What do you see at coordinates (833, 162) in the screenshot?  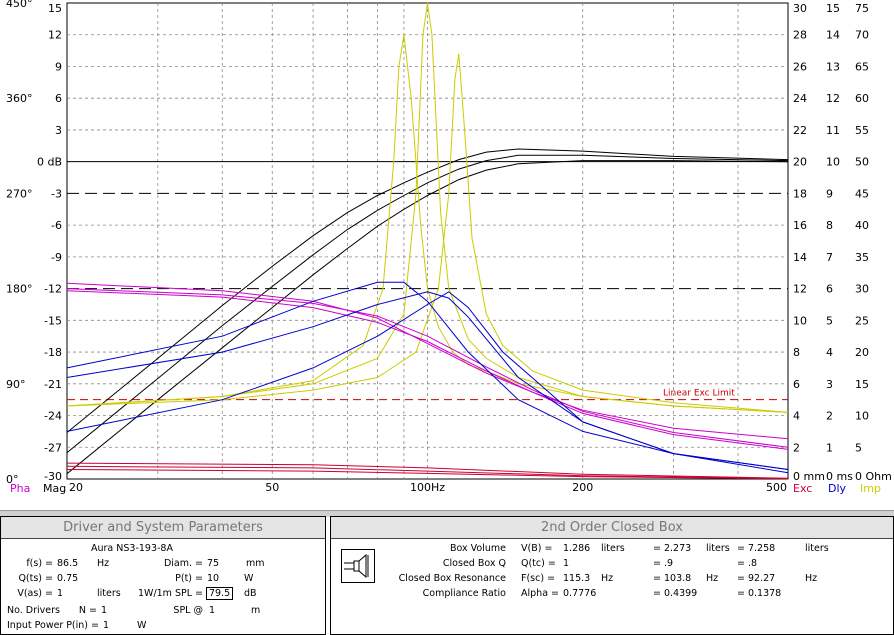 I see `delay-tick-label: 10` at bounding box center [833, 162].